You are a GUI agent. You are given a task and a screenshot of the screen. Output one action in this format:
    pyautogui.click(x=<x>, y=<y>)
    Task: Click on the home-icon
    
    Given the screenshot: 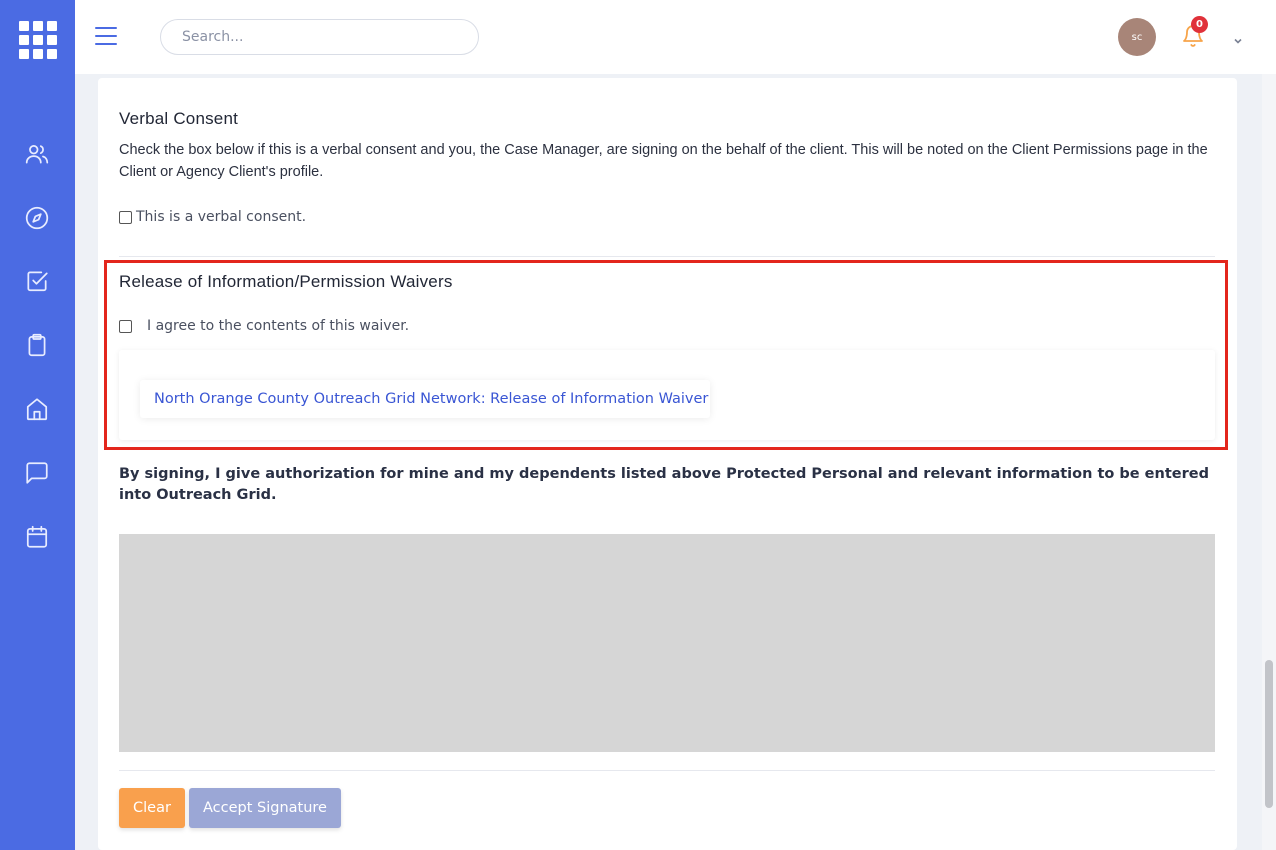 What is the action you would take?
    pyautogui.click(x=37, y=409)
    